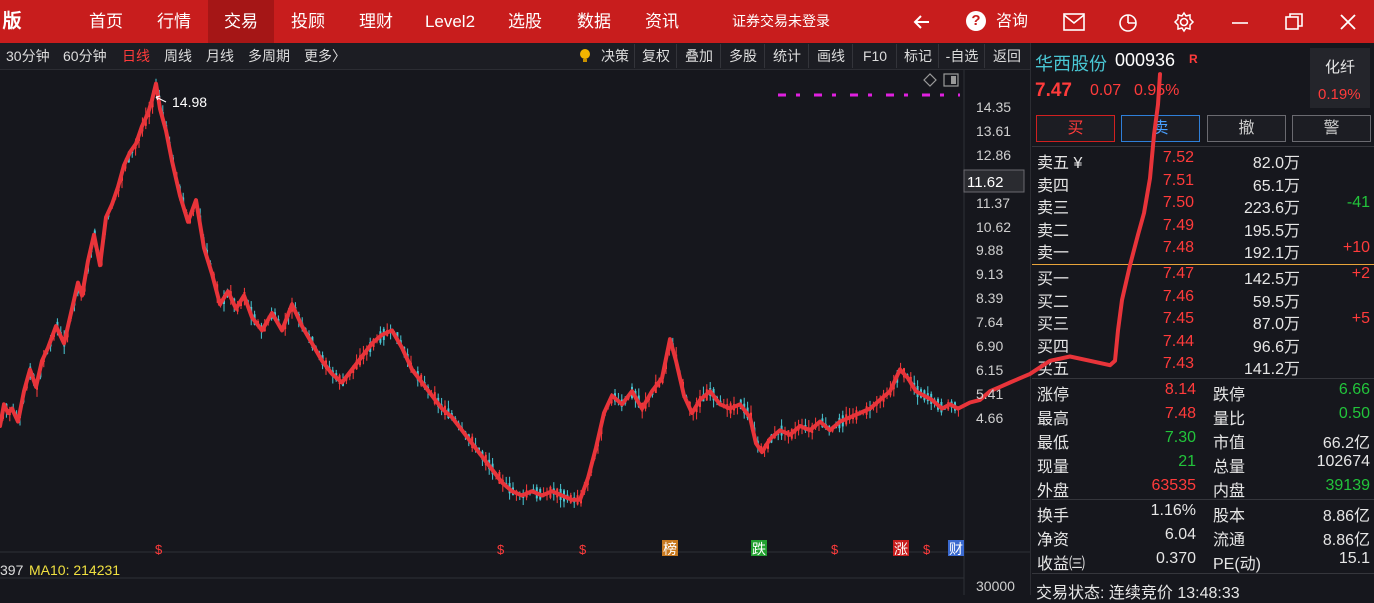 The width and height of the screenshot is (1374, 603). I want to click on tool-draw-line: 画线, so click(830, 56).